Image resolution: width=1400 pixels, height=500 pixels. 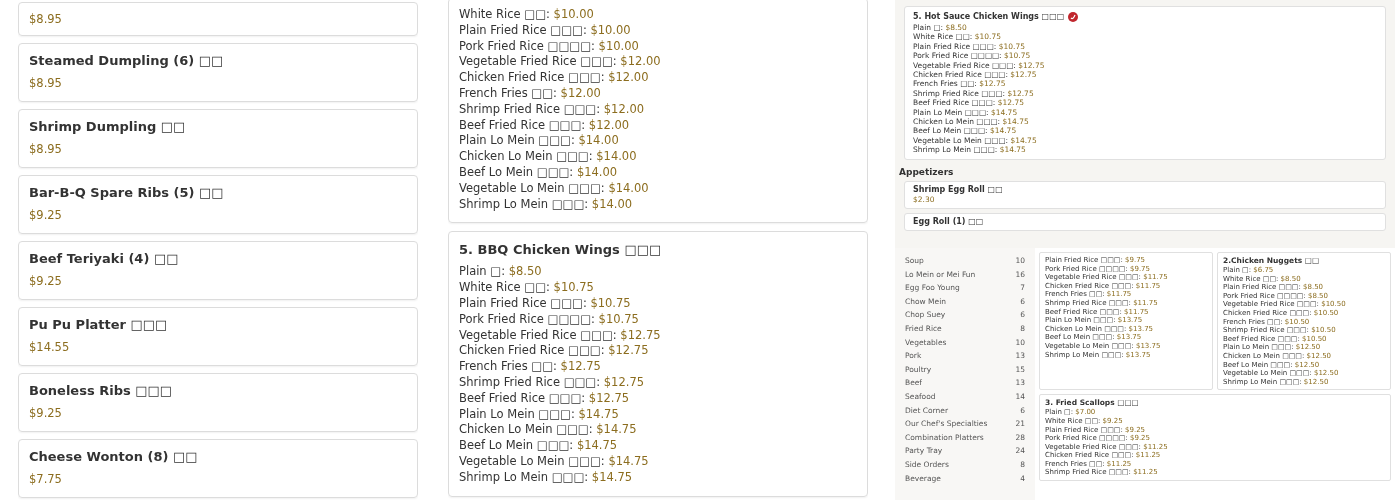 I want to click on item-name: Shrimp Dumpling □□, so click(x=108, y=127).